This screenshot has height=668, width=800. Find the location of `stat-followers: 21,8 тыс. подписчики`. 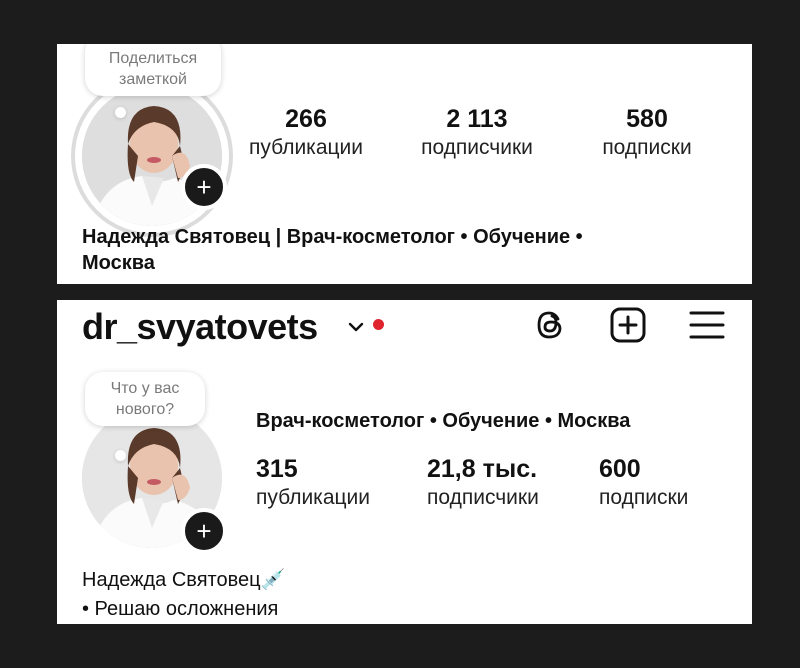

stat-followers: 21,8 тыс. подписчики is located at coordinates (483, 483).